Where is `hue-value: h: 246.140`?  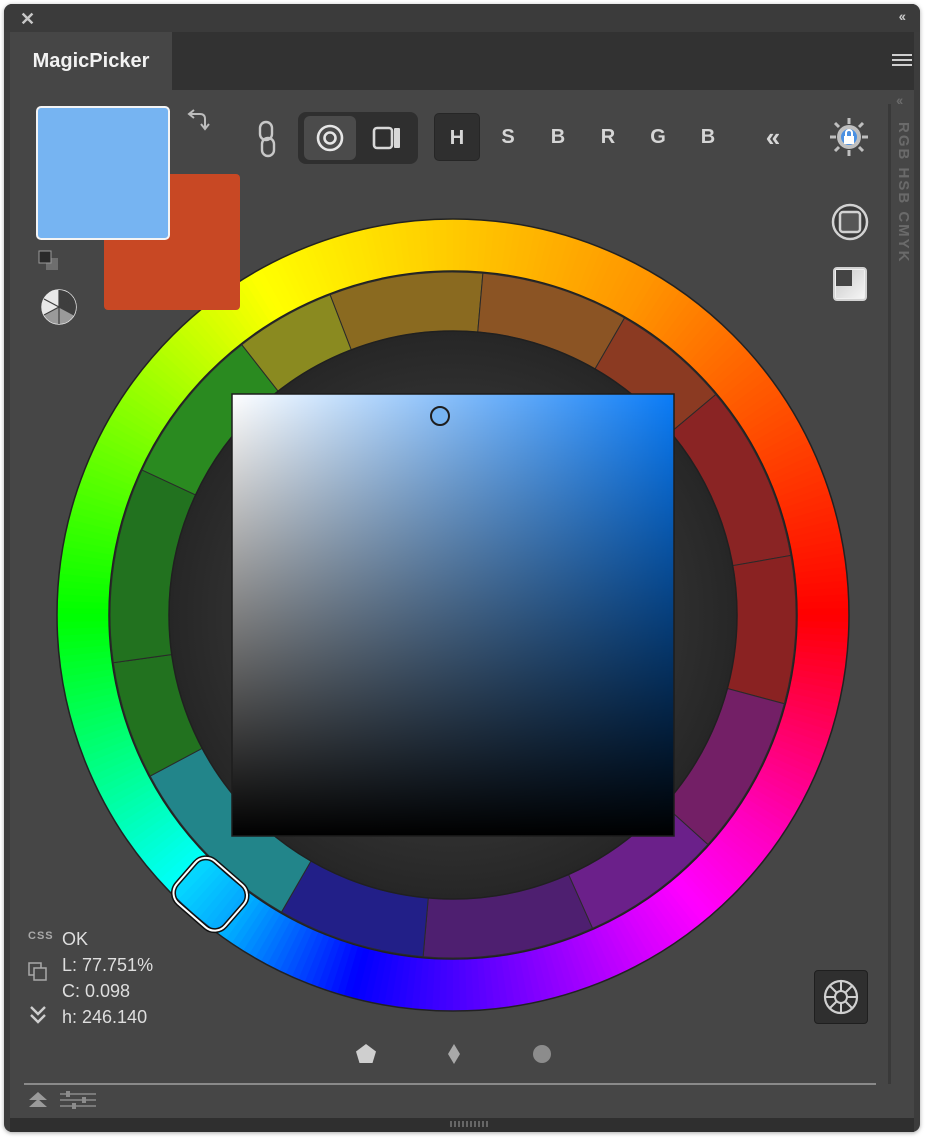 hue-value: h: 246.140 is located at coordinates (104, 1017).